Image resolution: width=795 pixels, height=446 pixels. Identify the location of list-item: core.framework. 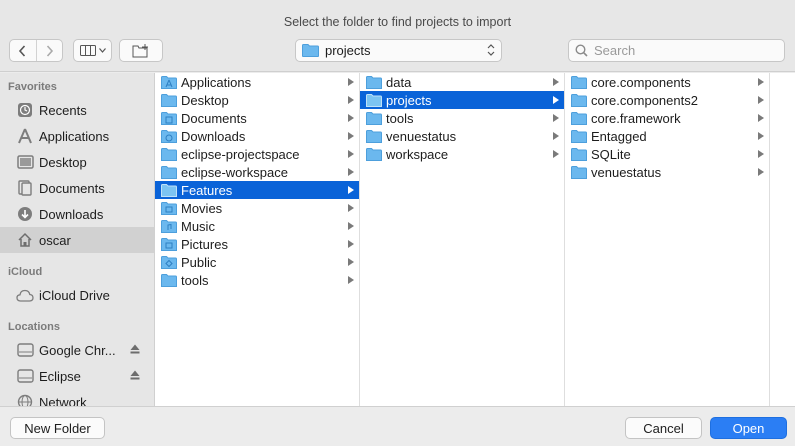
(667, 118).